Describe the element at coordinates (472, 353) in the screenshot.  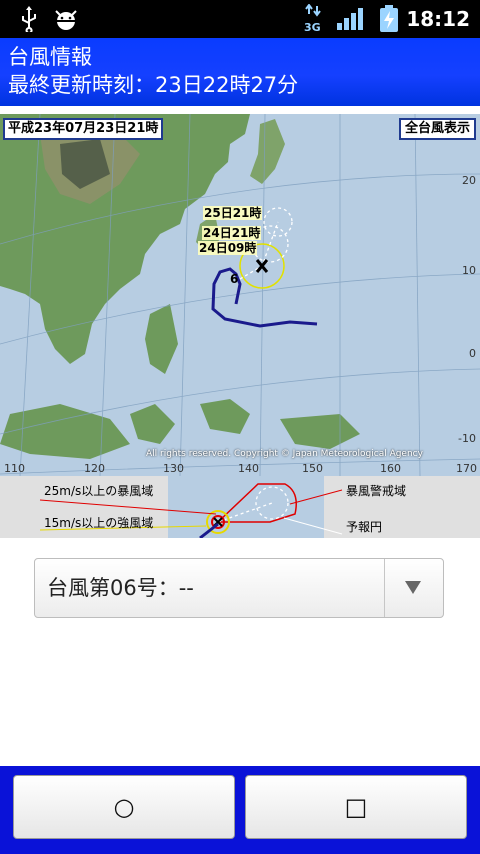
I see `lat-label-0: 0` at that location.